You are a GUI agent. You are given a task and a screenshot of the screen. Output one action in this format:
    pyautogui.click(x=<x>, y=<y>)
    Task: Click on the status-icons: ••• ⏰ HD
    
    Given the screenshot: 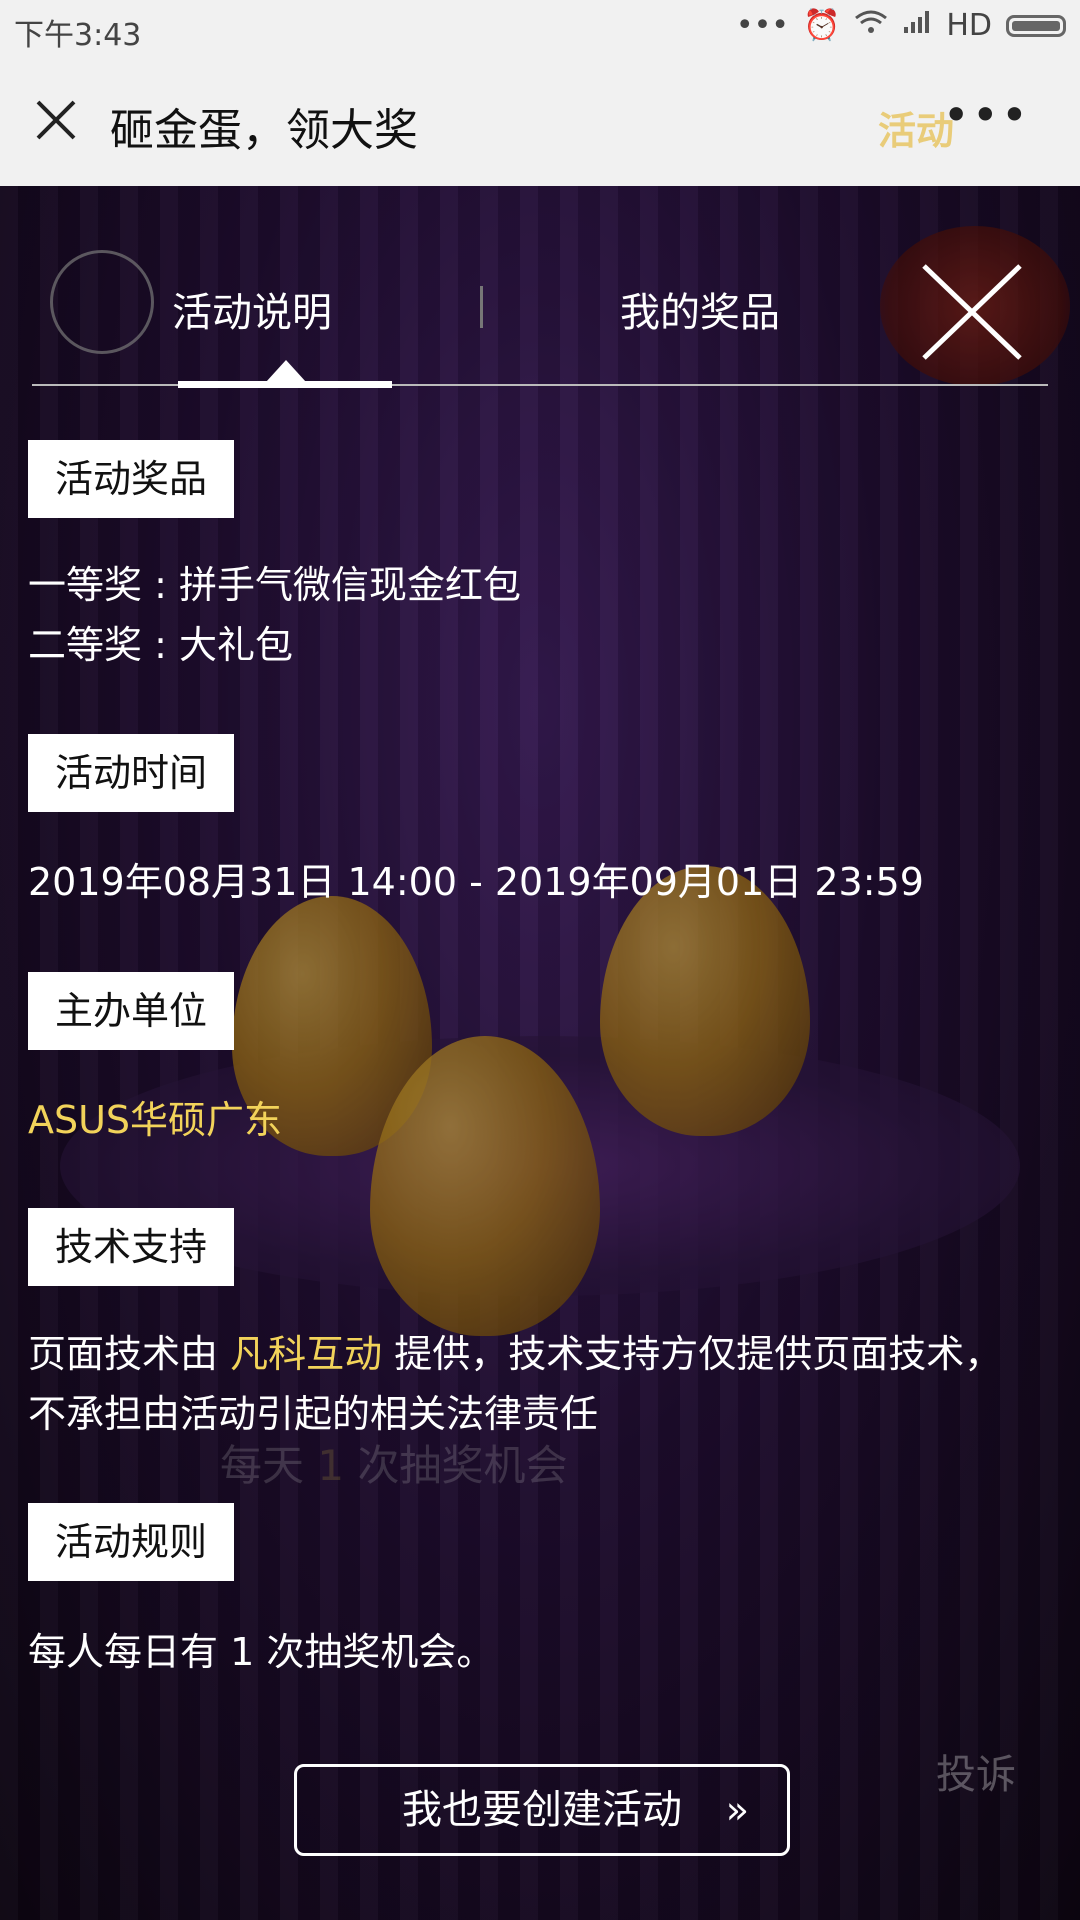 What is the action you would take?
    pyautogui.click(x=901, y=25)
    